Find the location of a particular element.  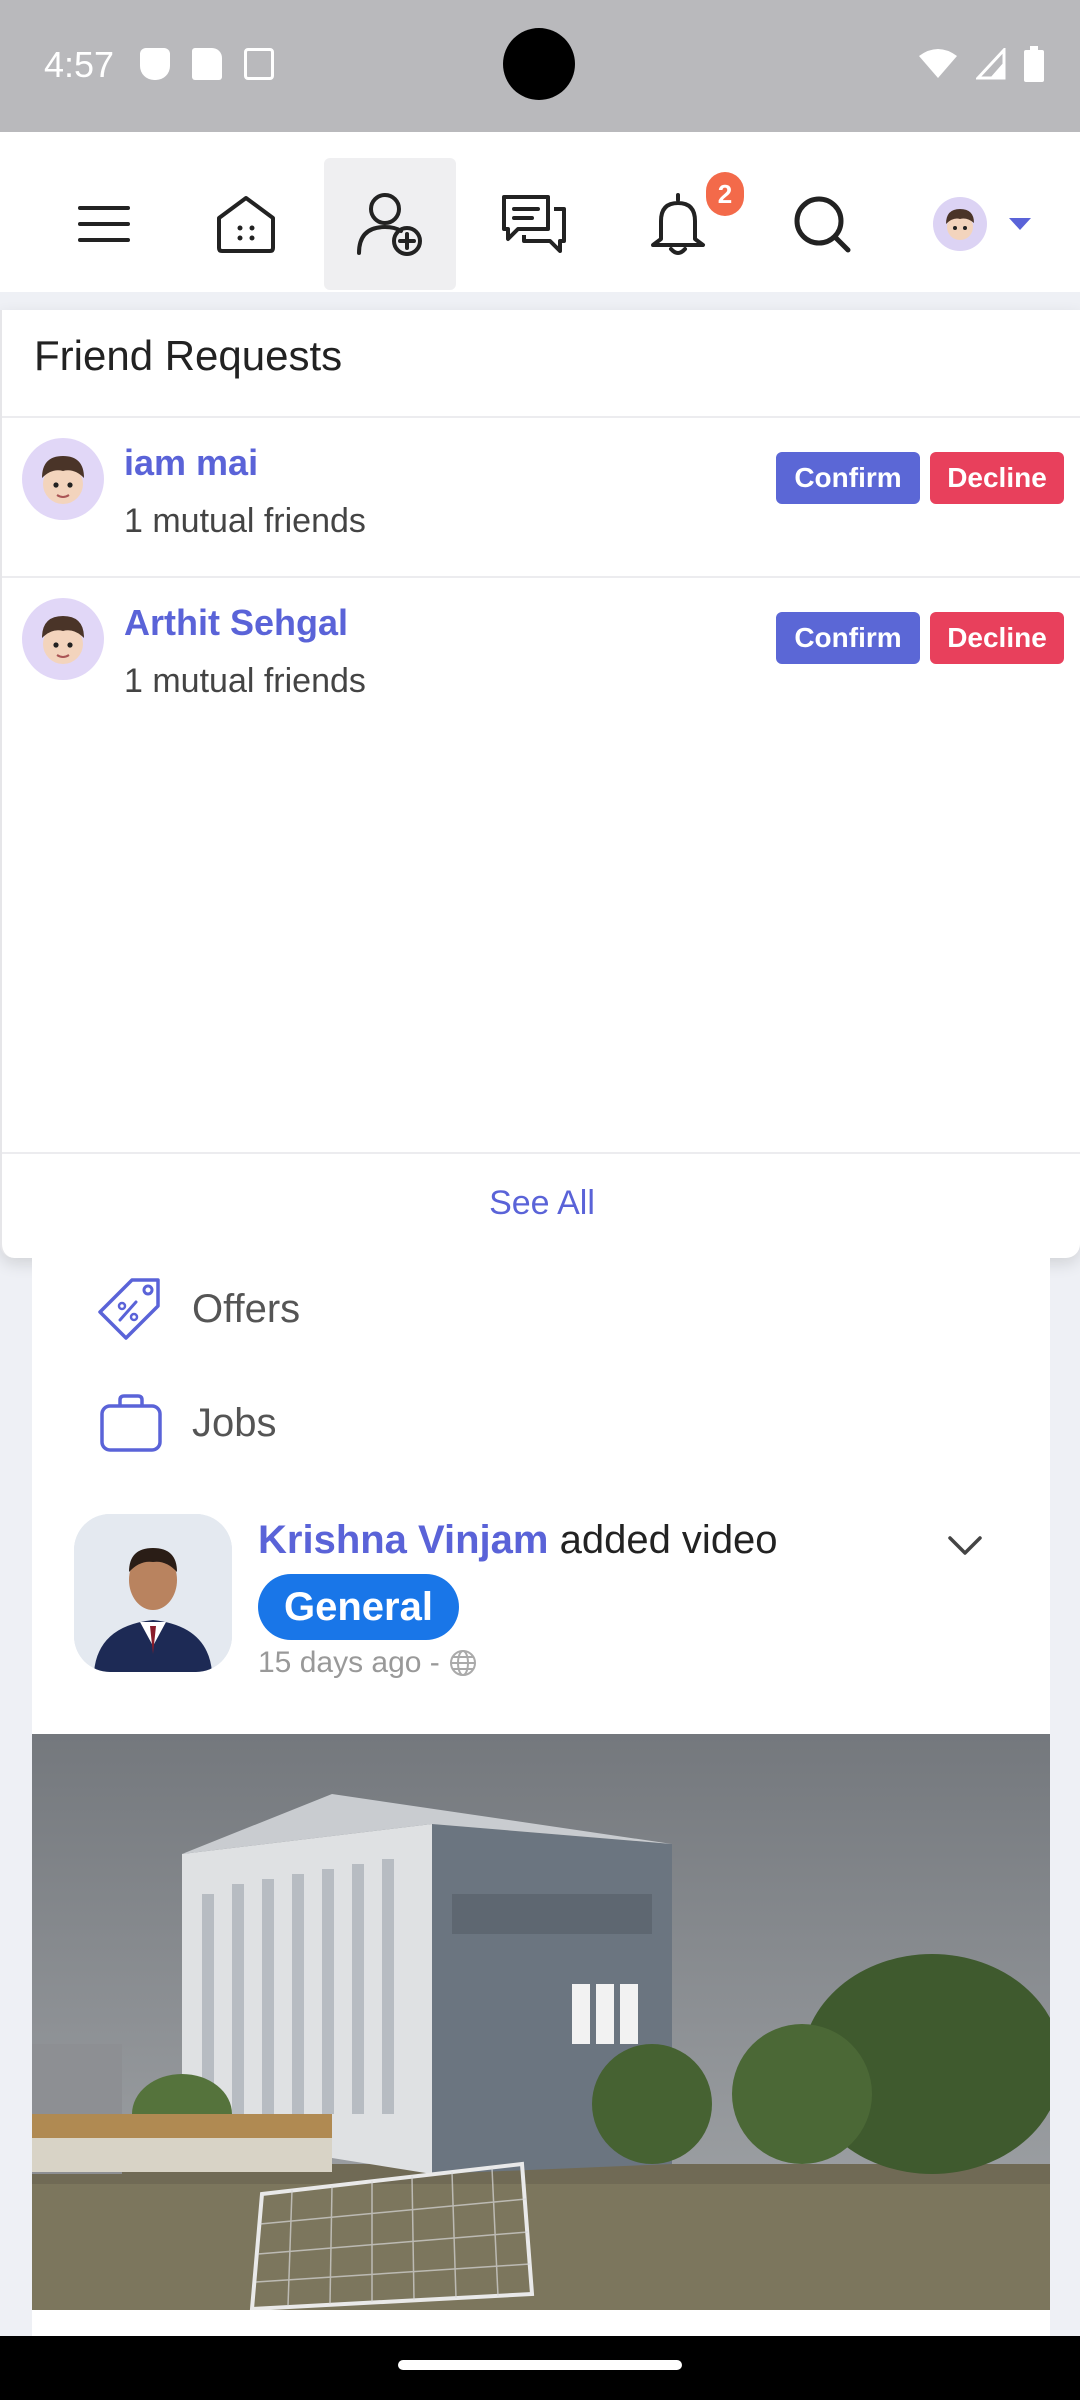

chevron-down-icon is located at coordinates (965, 1545).